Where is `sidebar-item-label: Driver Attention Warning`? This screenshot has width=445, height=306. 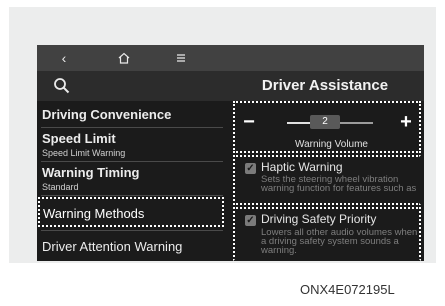
sidebar-item-label: Driver Attention Warning is located at coordinates (112, 246).